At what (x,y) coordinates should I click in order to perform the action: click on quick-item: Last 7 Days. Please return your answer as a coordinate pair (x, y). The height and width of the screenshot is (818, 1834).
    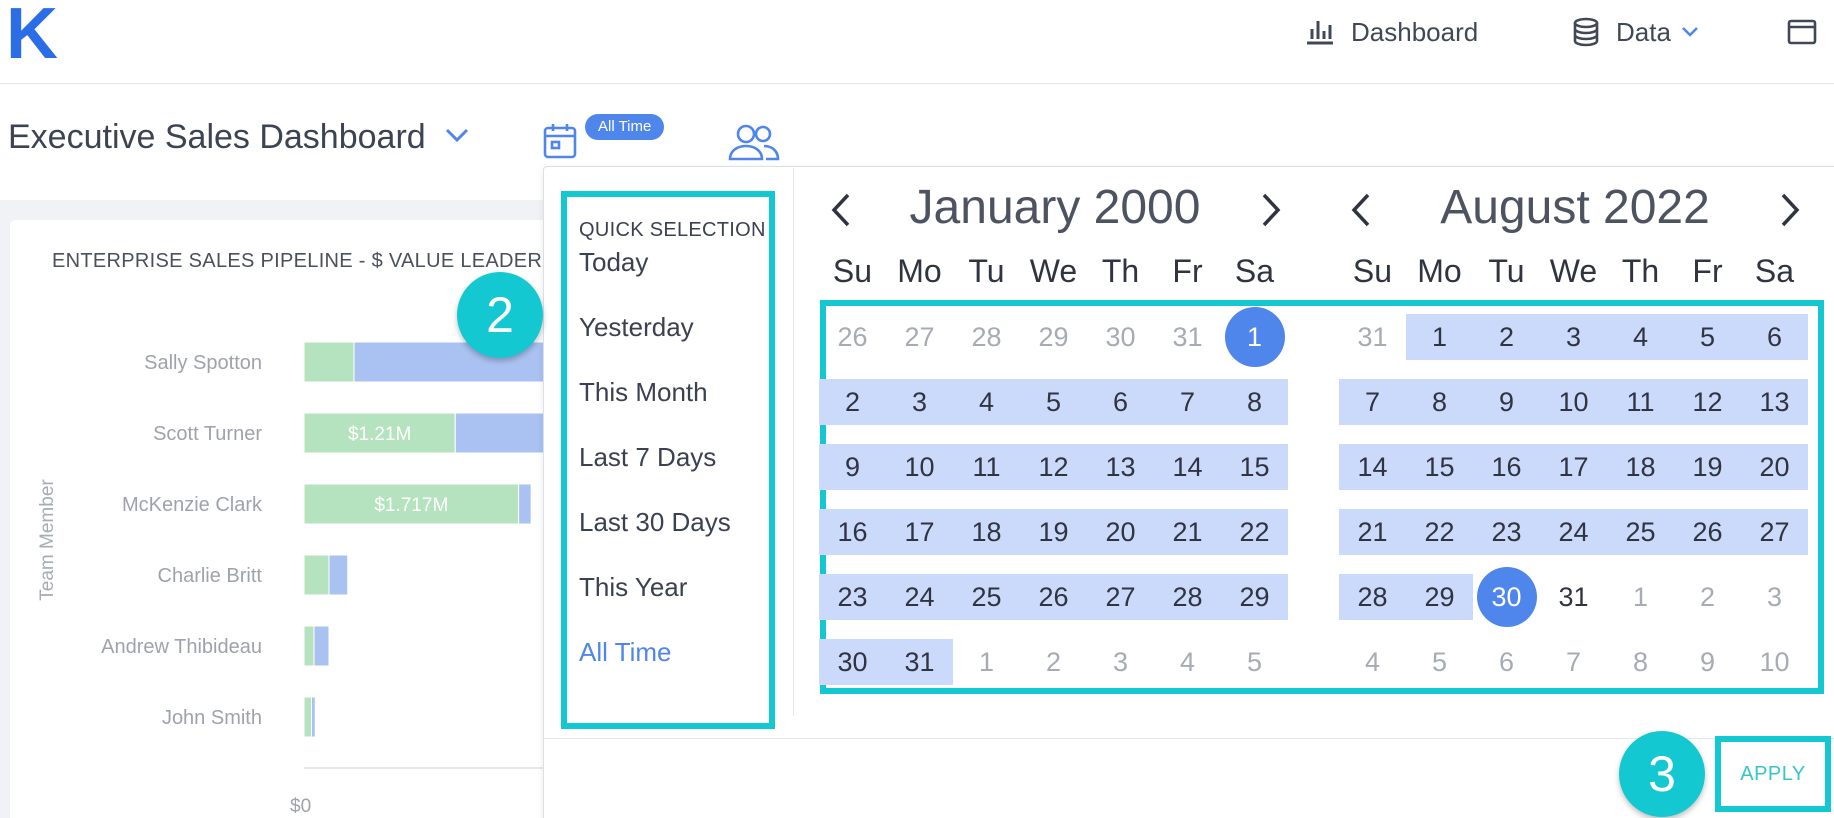
    Looking at the image, I should click on (647, 457).